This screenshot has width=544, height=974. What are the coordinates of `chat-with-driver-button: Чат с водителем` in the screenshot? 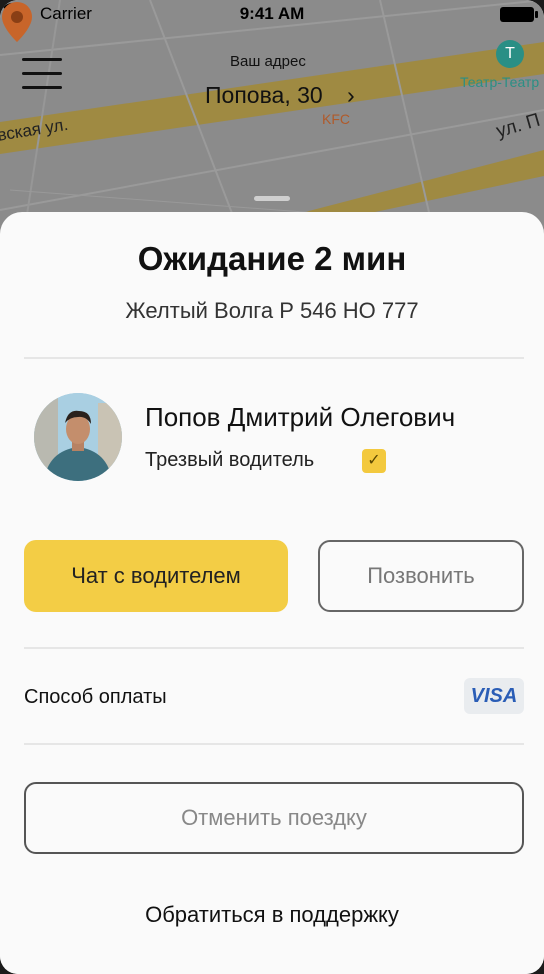 It's located at (156, 576).